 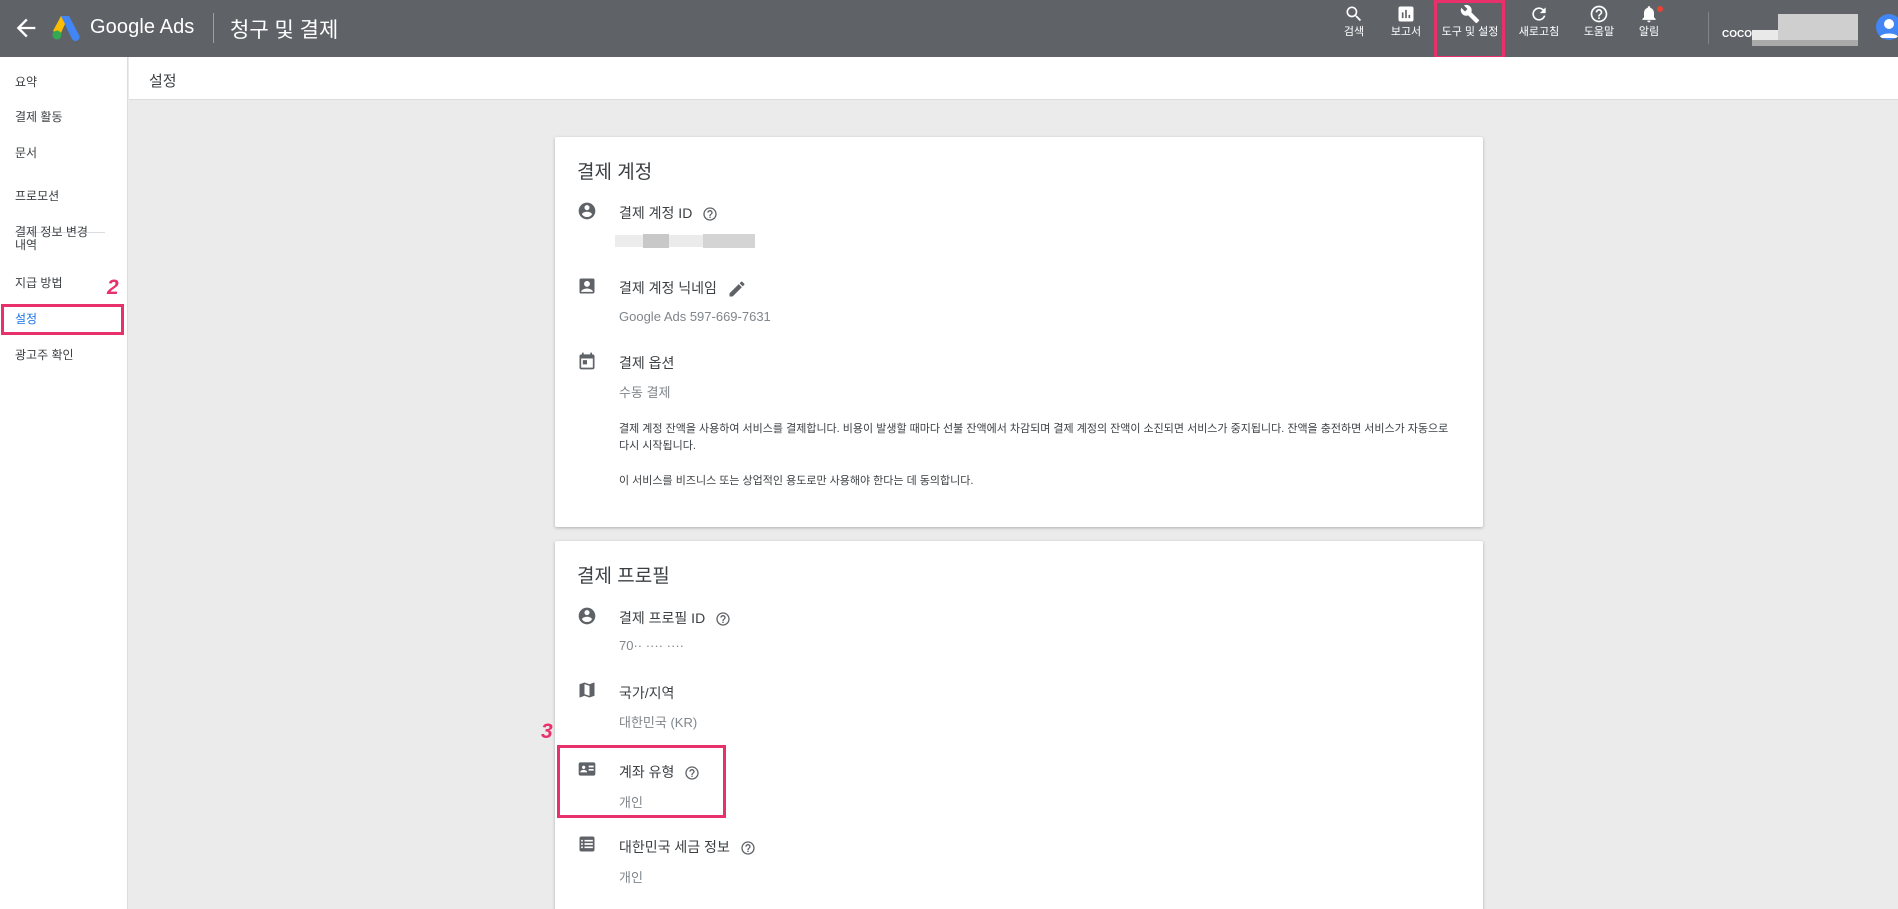 What do you see at coordinates (674, 847) in the screenshot?
I see `tax-info-label-text: 대한민국 세금 정보` at bounding box center [674, 847].